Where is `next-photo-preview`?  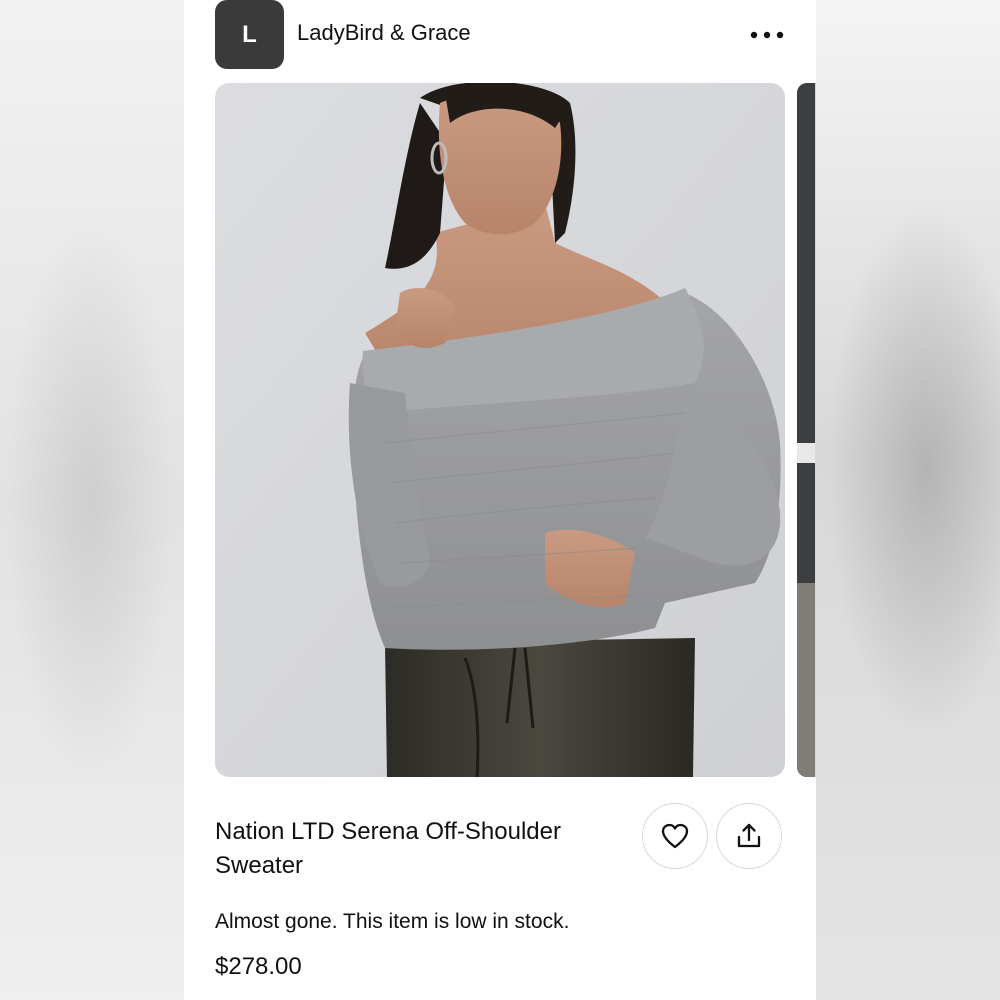
next-photo-preview is located at coordinates (806, 430).